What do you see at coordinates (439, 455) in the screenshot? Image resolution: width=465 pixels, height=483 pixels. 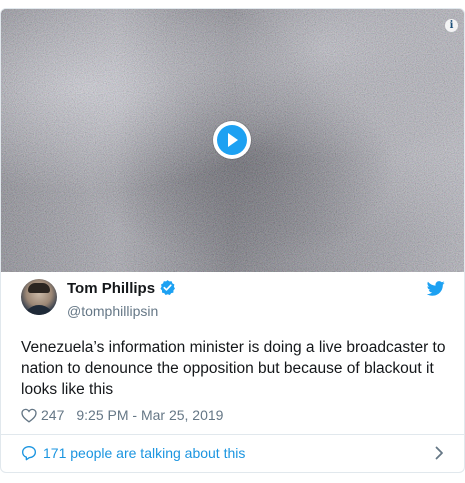 I see `chevron-right-icon` at bounding box center [439, 455].